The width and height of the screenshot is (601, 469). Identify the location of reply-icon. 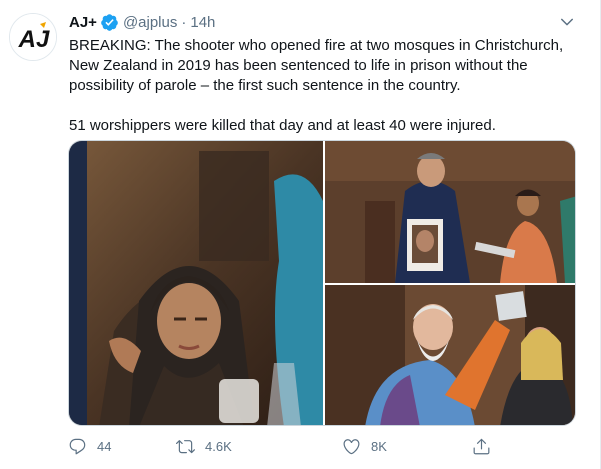
(77, 446).